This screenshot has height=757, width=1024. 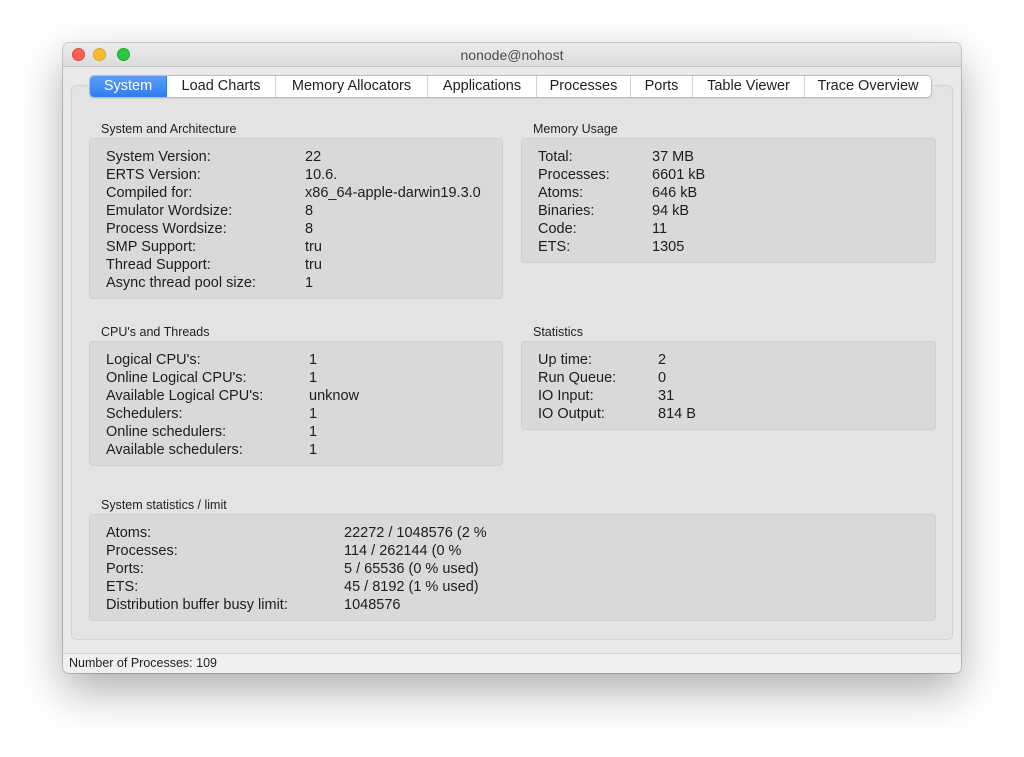 What do you see at coordinates (155, 332) in the screenshot?
I see `cpus-threads-heading: CPU's and Threads` at bounding box center [155, 332].